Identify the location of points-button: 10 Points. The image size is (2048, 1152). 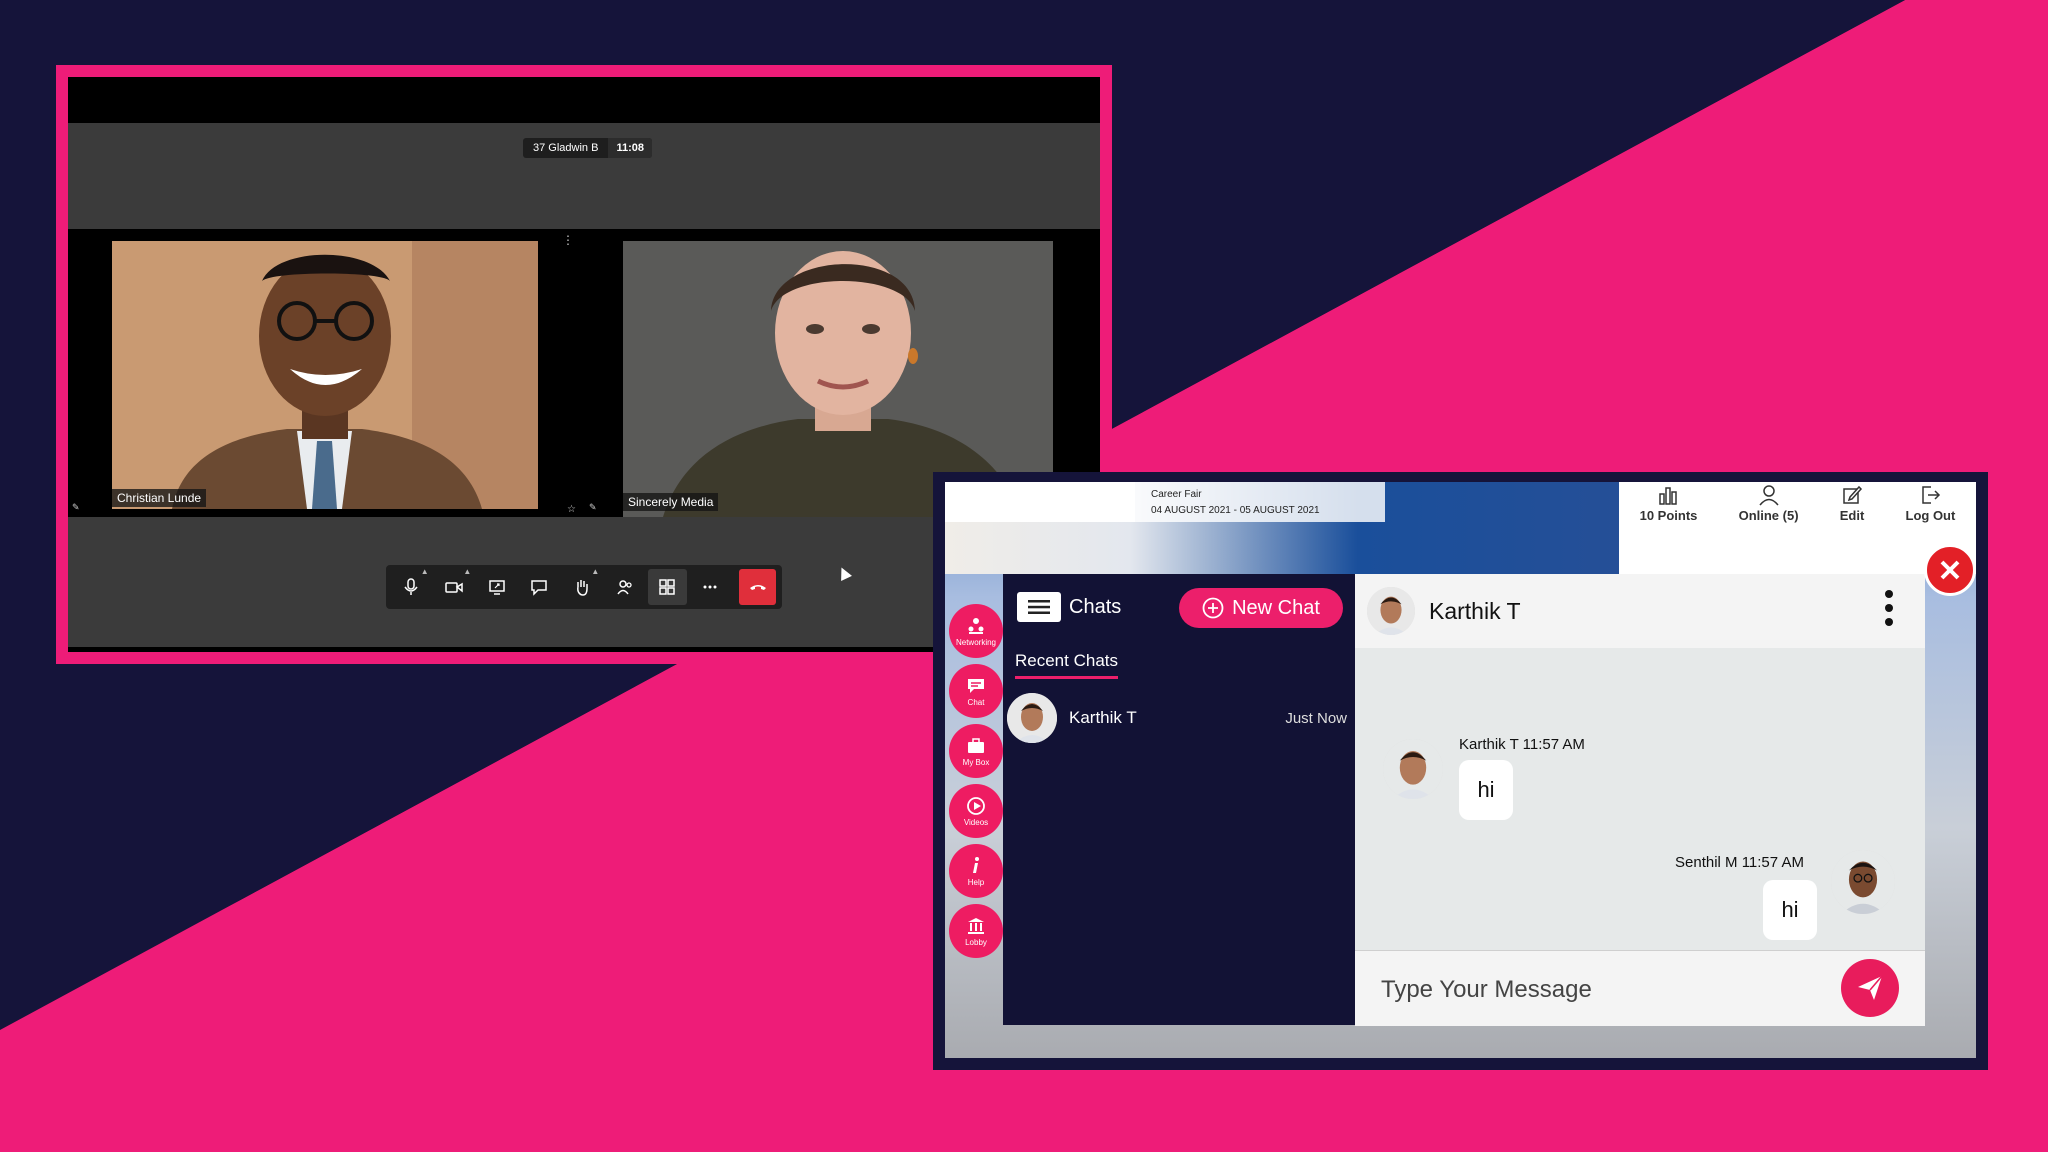
(1668, 529).